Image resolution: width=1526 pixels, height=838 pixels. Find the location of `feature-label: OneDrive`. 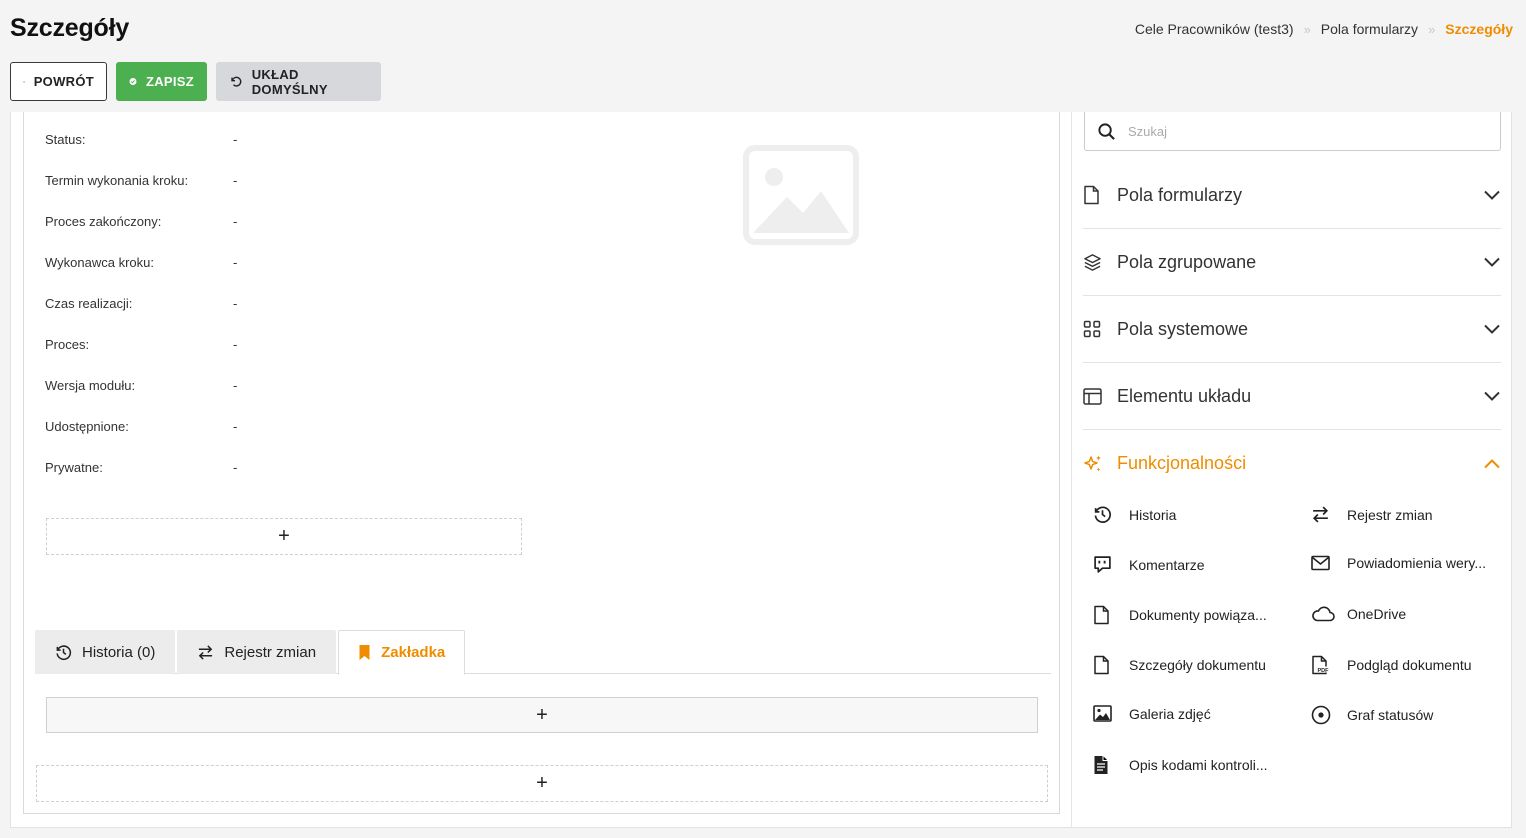

feature-label: OneDrive is located at coordinates (1377, 613).